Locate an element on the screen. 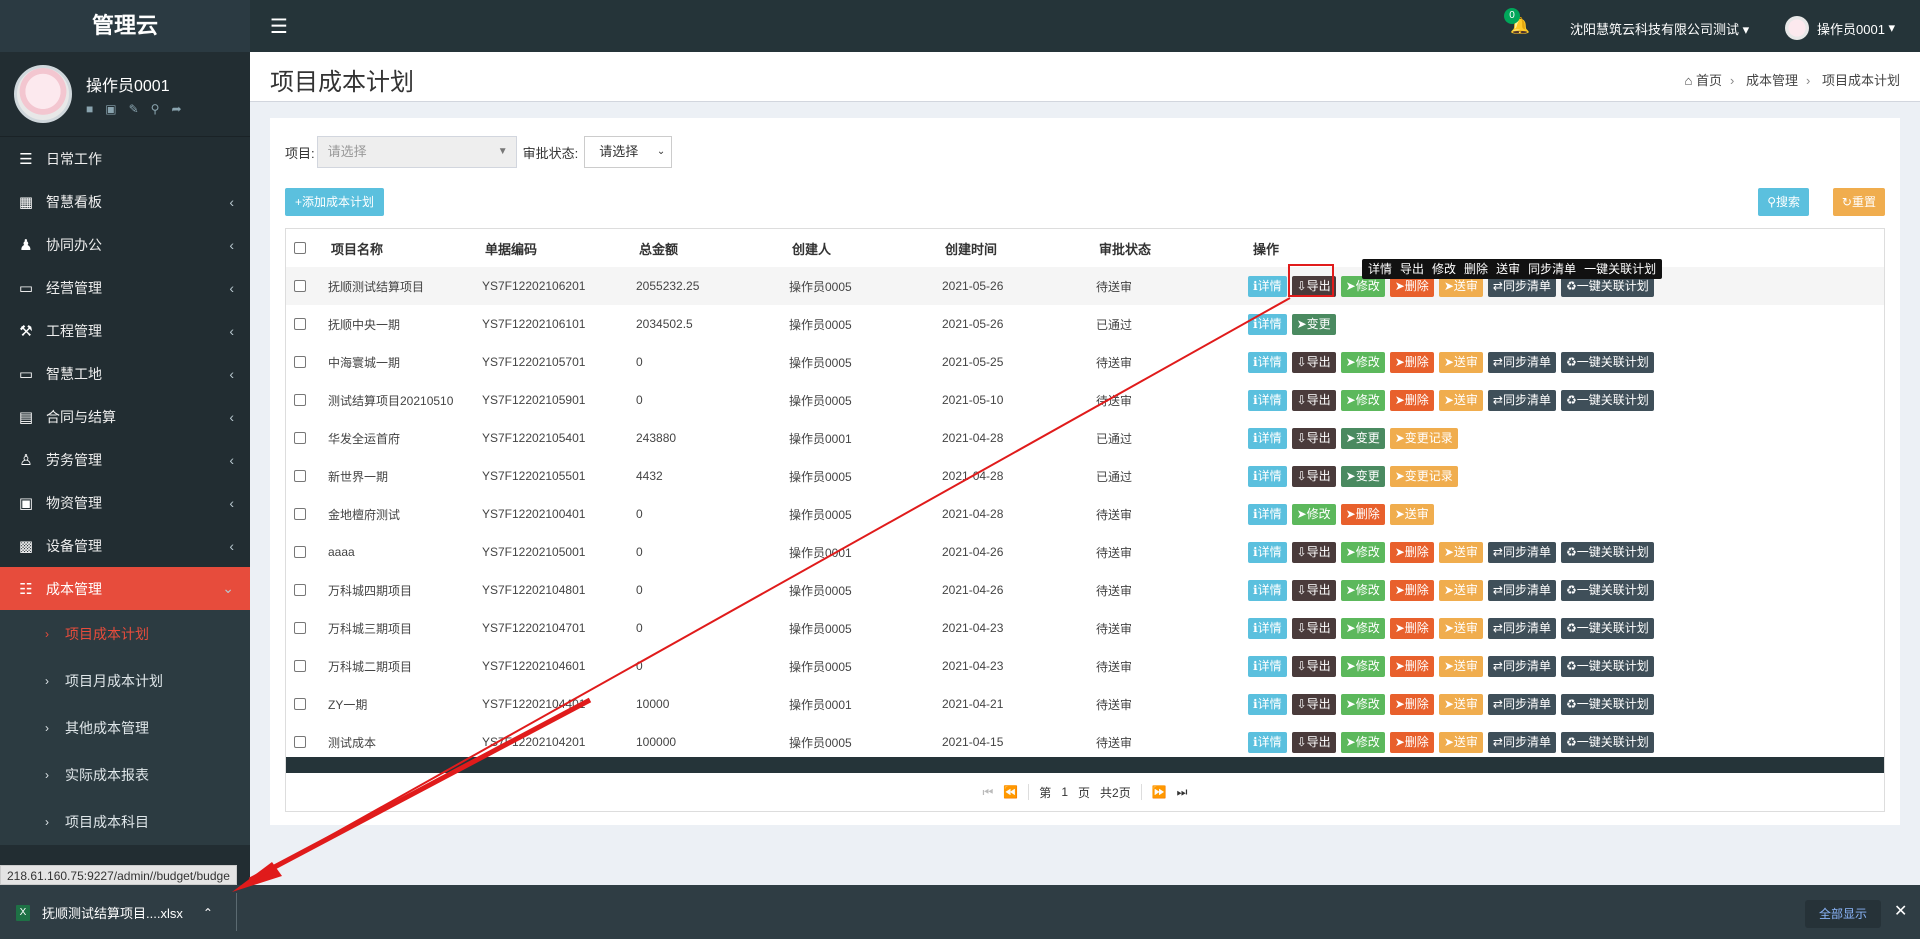 The image size is (1920, 939). sidebar-item-3: ▭ 经营管理 ‹ is located at coordinates (125, 287).